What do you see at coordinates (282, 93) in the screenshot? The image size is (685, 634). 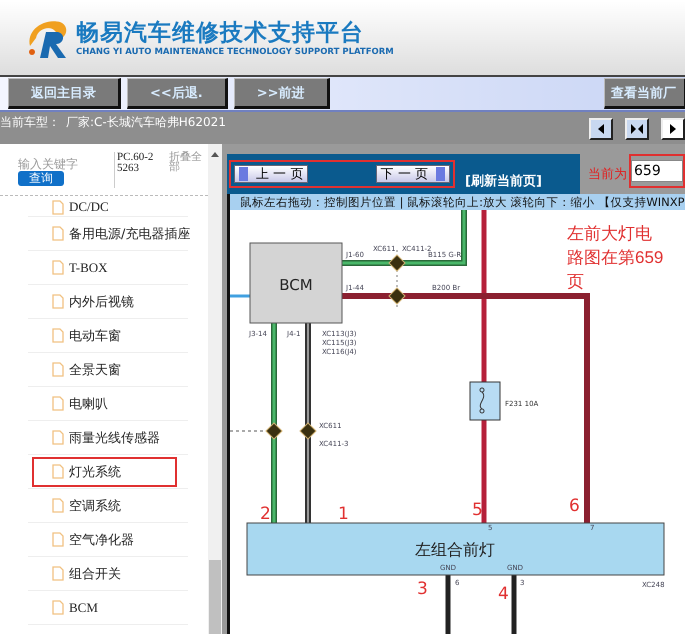 I see `nav-button: >>前进` at bounding box center [282, 93].